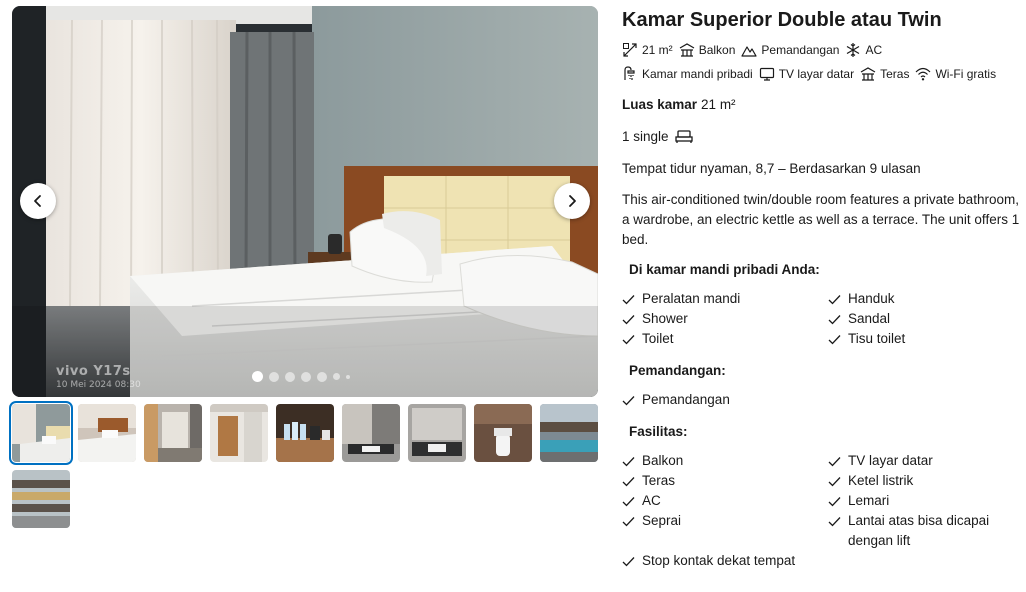 This screenshot has width=1026, height=592. Describe the element at coordinates (923, 299) in the screenshot. I see `list-item: Handuk` at that location.